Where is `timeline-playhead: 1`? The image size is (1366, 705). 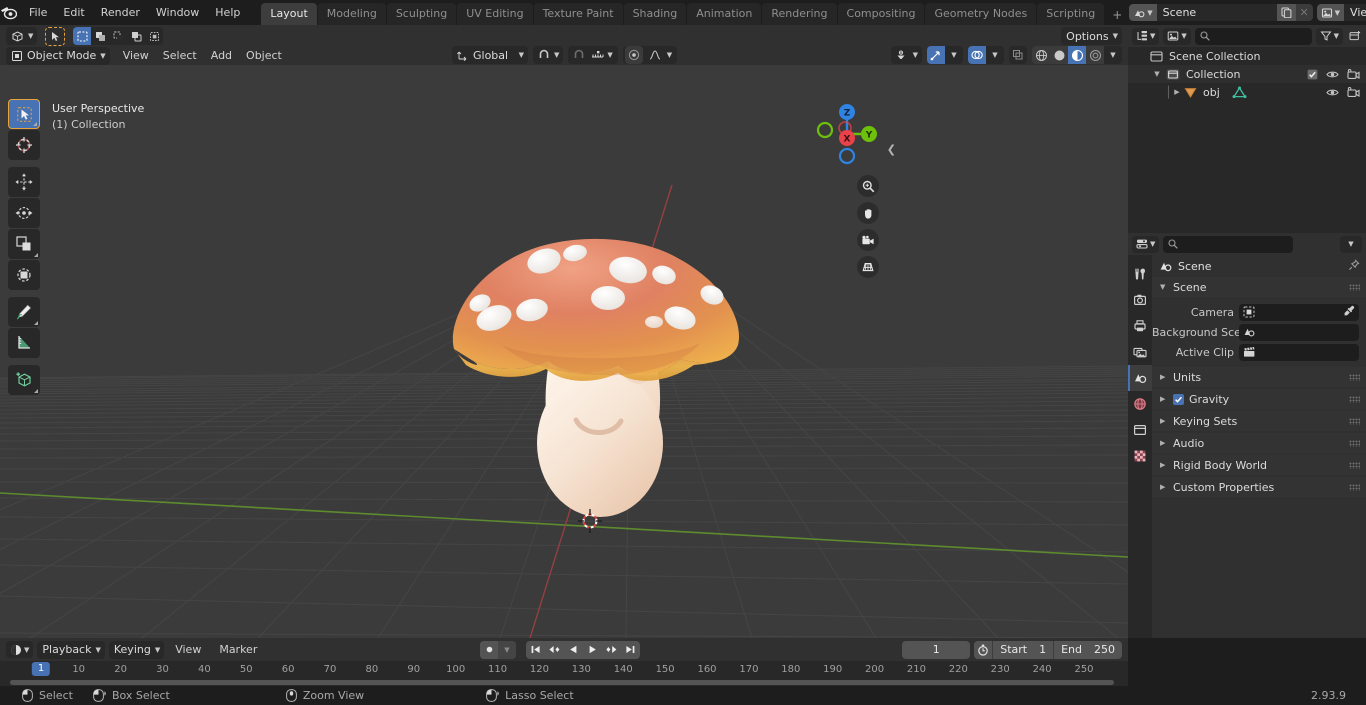
timeline-playhead: 1 is located at coordinates (41, 669).